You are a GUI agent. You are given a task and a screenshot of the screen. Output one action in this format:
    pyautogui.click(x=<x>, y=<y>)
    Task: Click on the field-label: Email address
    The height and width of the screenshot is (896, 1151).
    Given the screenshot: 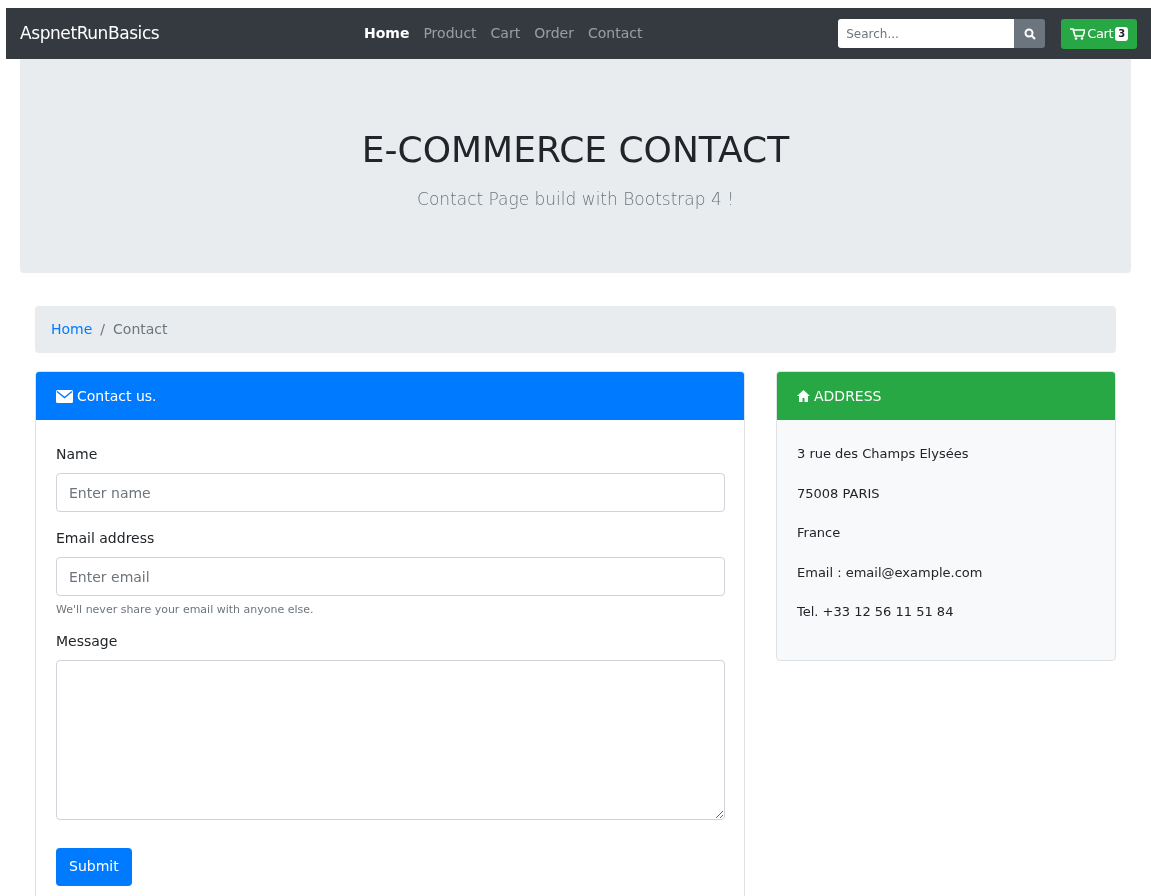 What is the action you would take?
    pyautogui.click(x=106, y=538)
    